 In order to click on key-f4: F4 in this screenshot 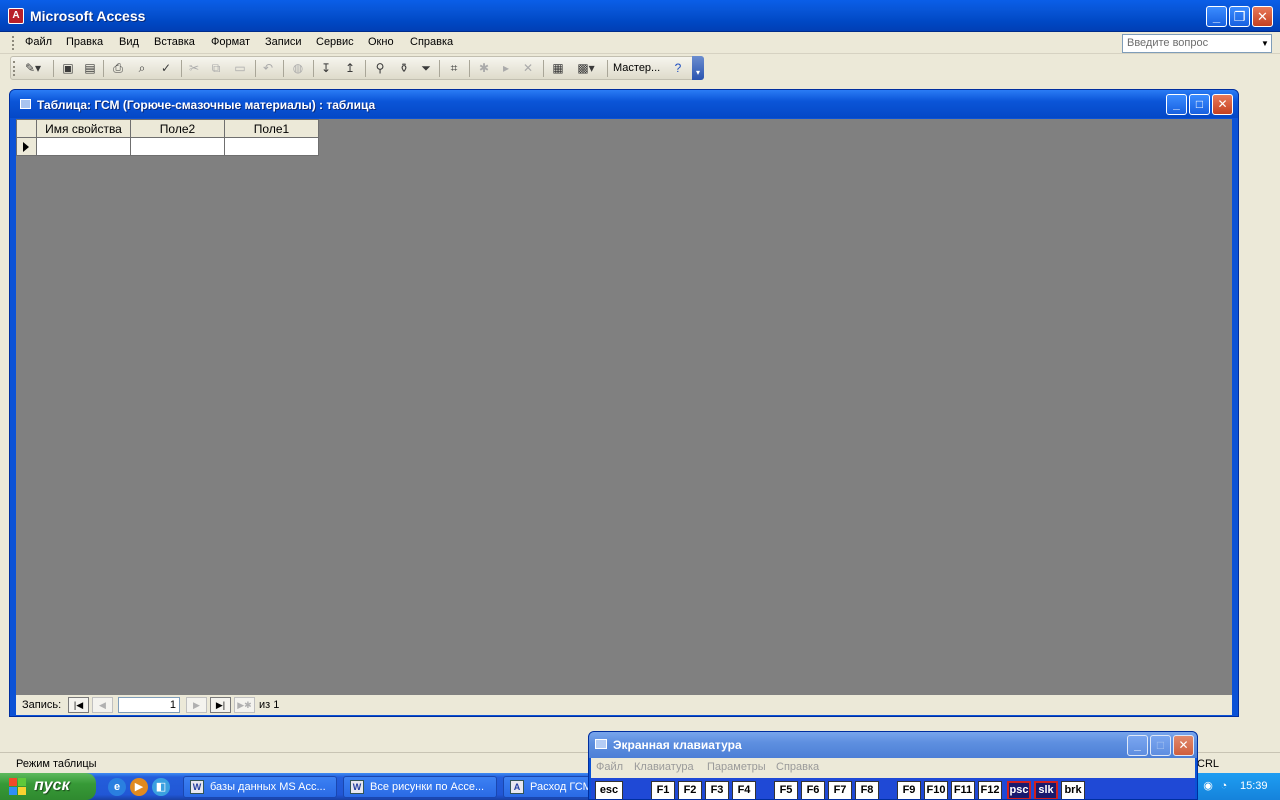, I will do `click(744, 790)`.